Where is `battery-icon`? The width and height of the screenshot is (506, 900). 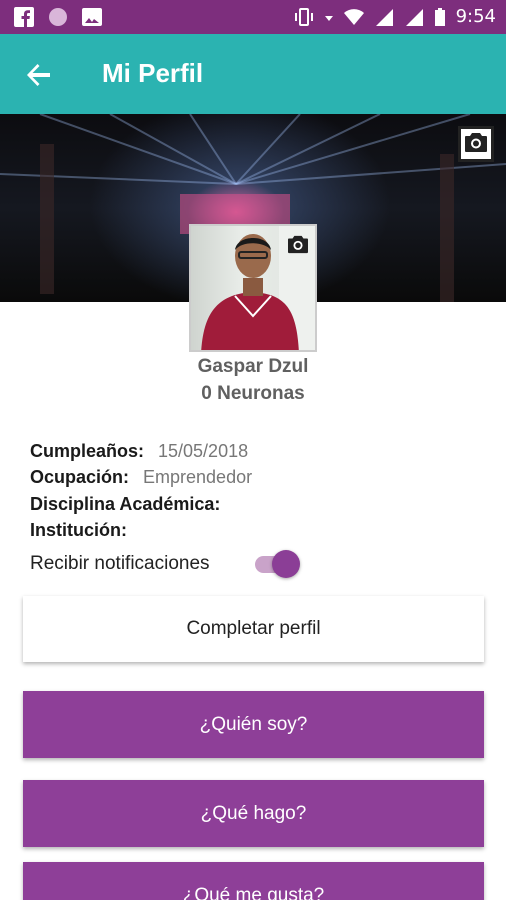 battery-icon is located at coordinates (440, 17).